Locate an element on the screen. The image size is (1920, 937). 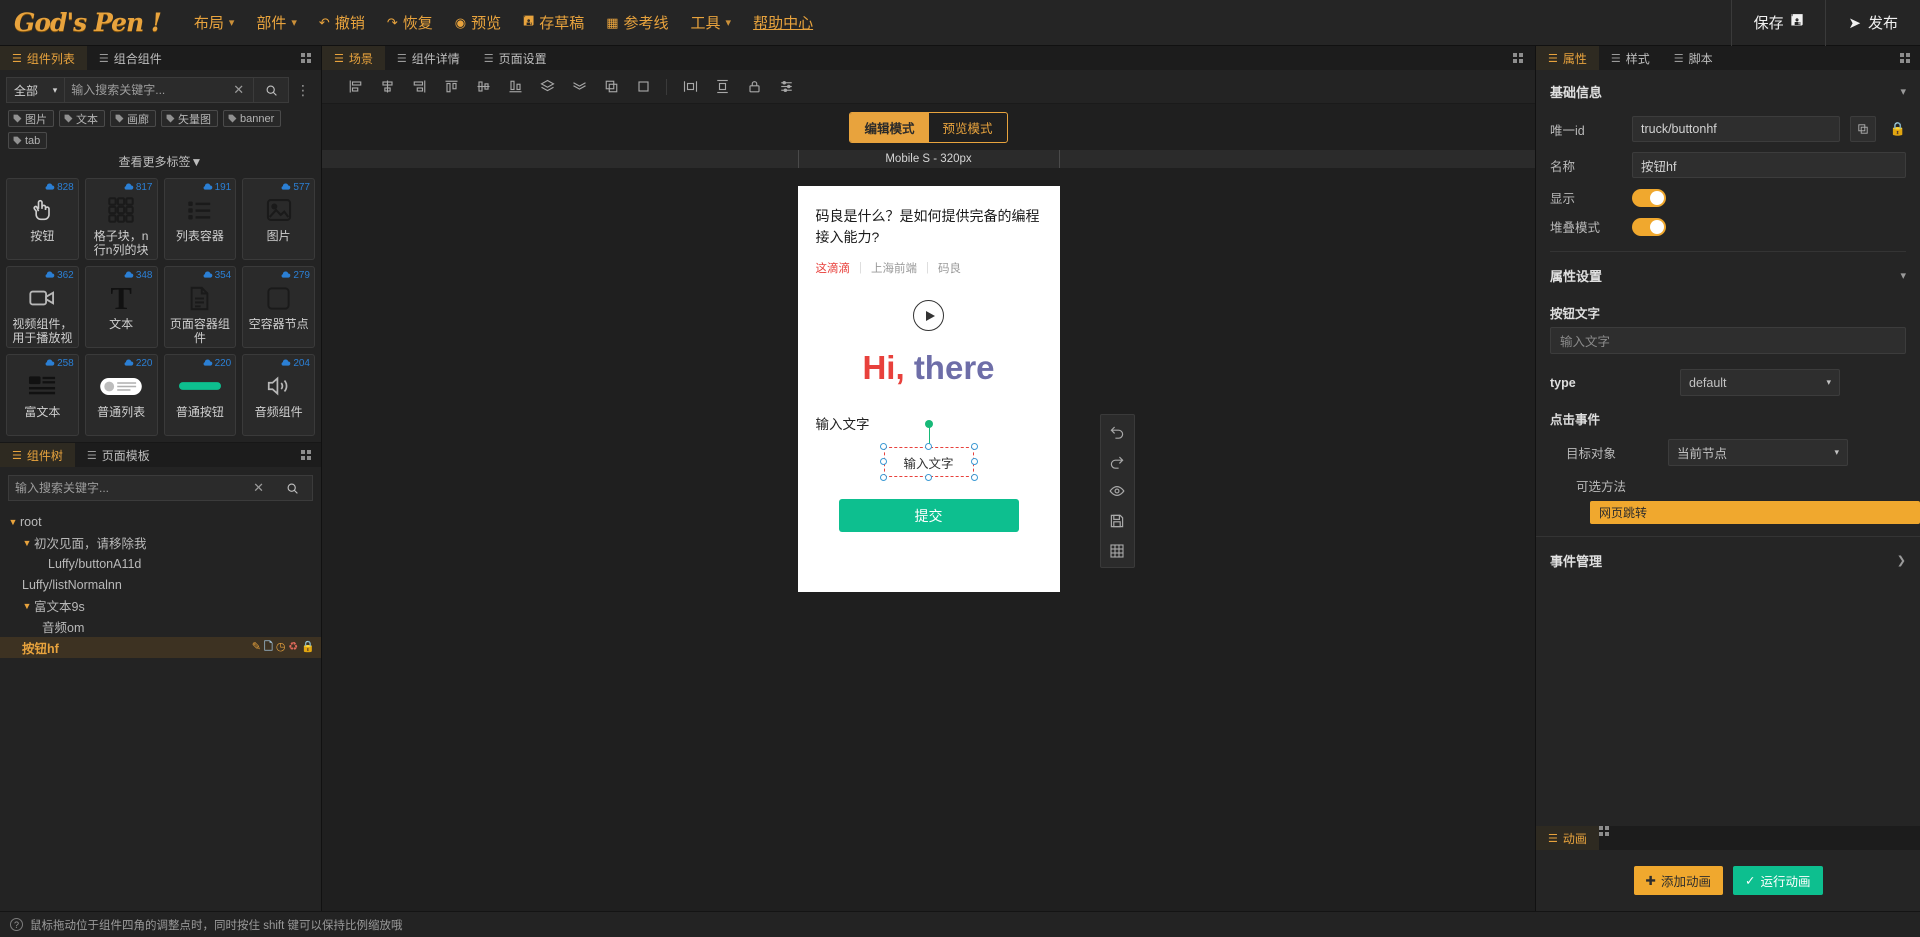
redo-icon is located at coordinates (1117, 461).